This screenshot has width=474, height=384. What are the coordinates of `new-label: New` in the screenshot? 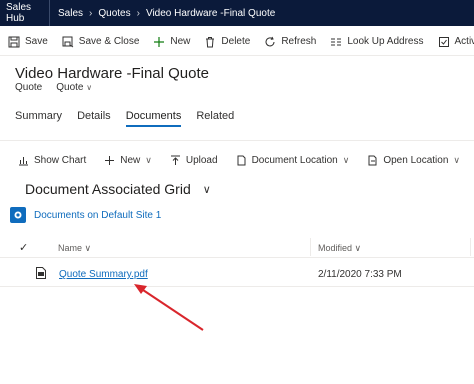 It's located at (180, 41).